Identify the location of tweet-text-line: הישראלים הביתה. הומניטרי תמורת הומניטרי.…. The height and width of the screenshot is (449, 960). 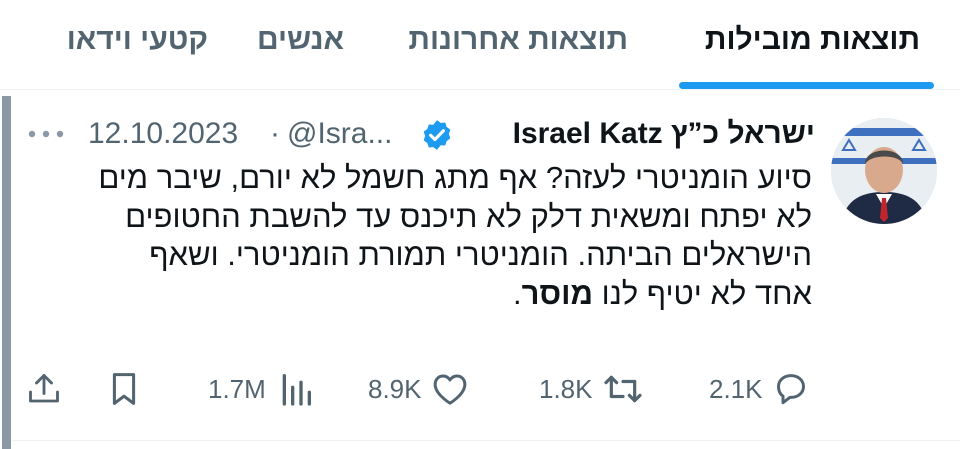
(480, 254).